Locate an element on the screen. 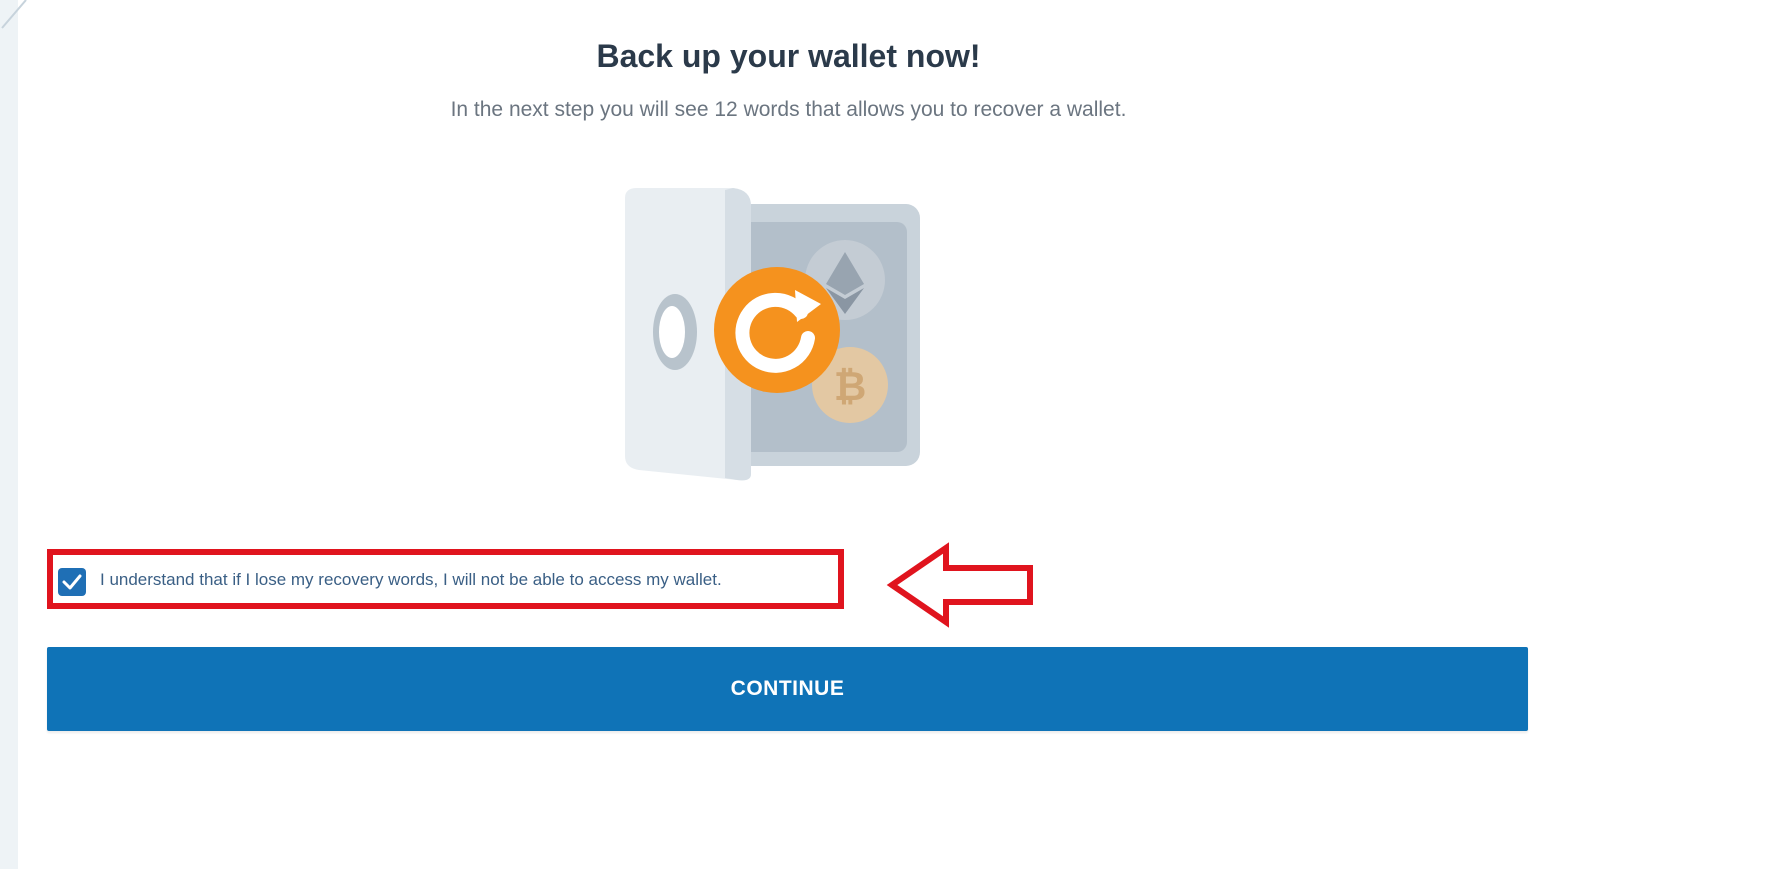 The image size is (1765, 869). arrow-left-icon is located at coordinates (959, 585).